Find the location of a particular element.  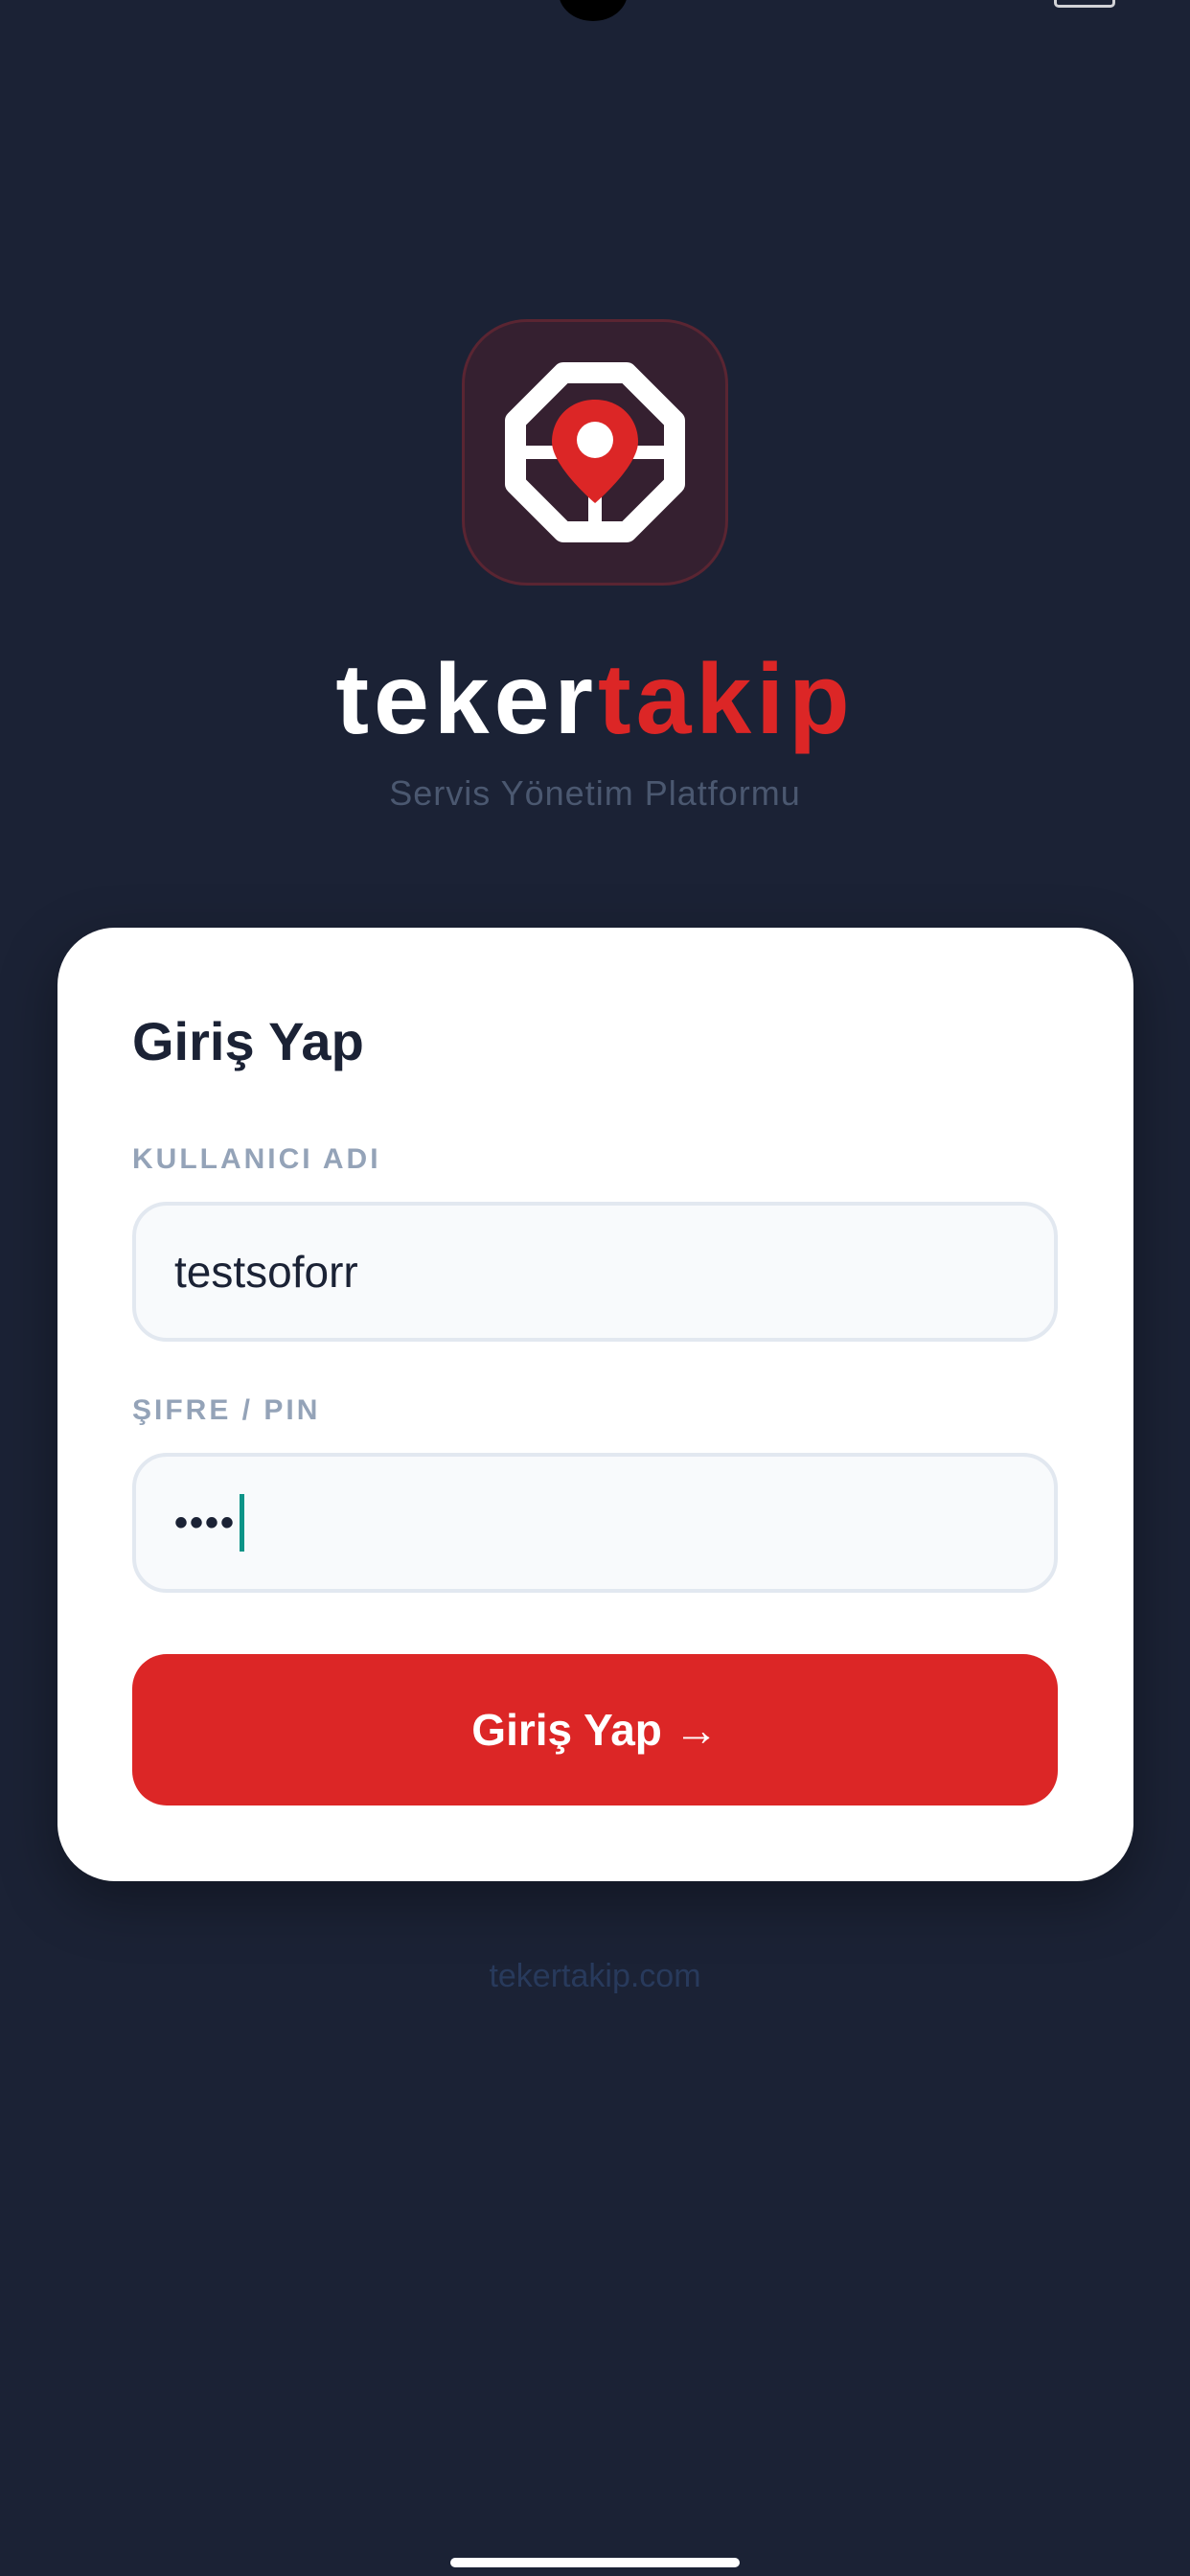

brand-name-part2: takip is located at coordinates (726, 699).